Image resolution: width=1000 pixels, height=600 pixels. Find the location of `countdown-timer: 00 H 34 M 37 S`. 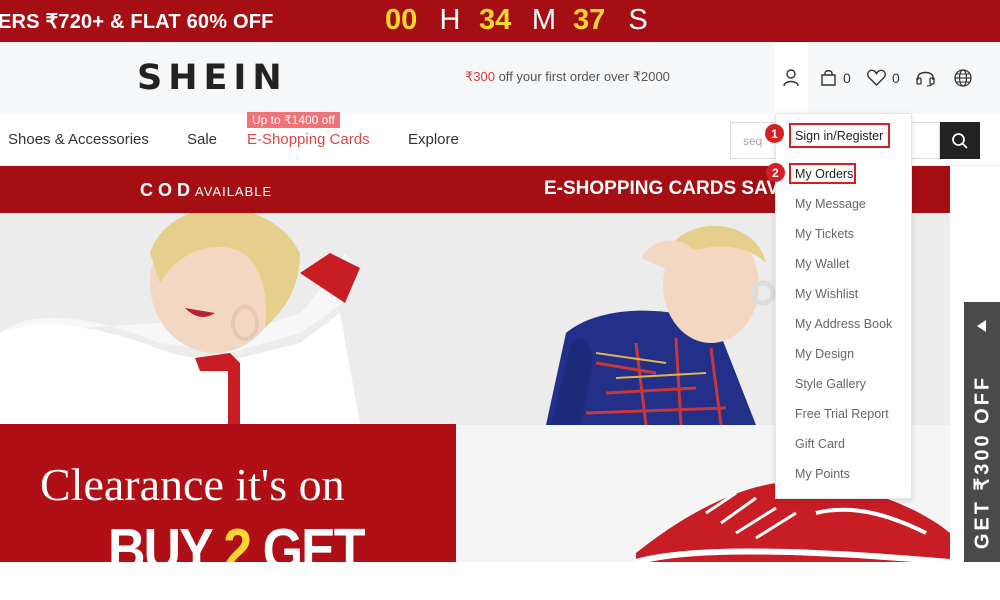

countdown-timer: 00 H 34 M 37 S is located at coordinates (526, 20).